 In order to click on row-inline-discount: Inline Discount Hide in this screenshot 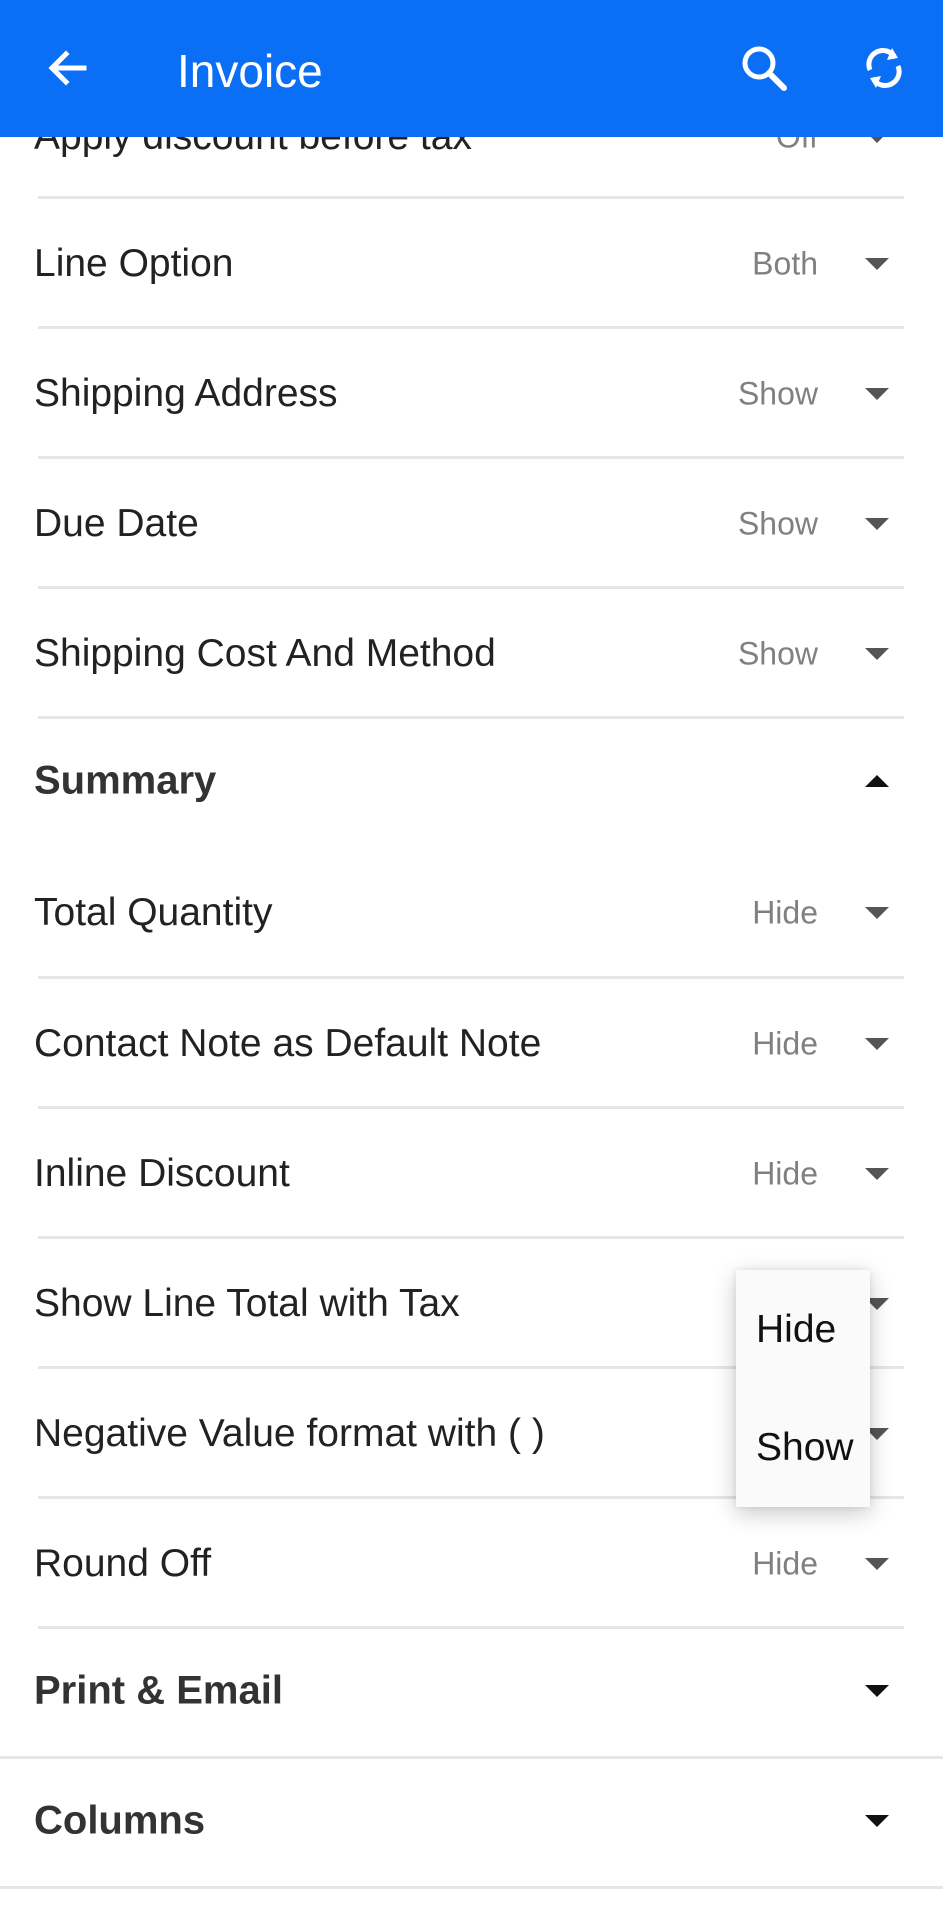, I will do `click(471, 1174)`.